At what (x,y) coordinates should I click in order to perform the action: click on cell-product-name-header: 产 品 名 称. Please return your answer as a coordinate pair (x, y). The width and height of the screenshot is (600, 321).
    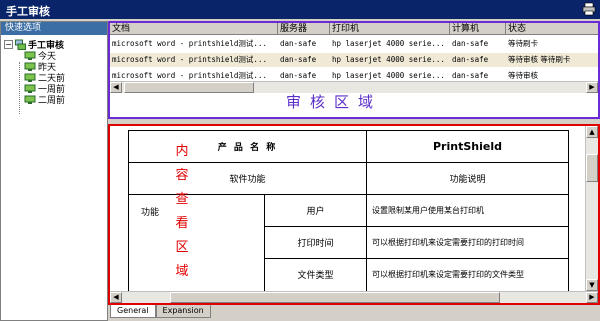
    Looking at the image, I should click on (247, 146).